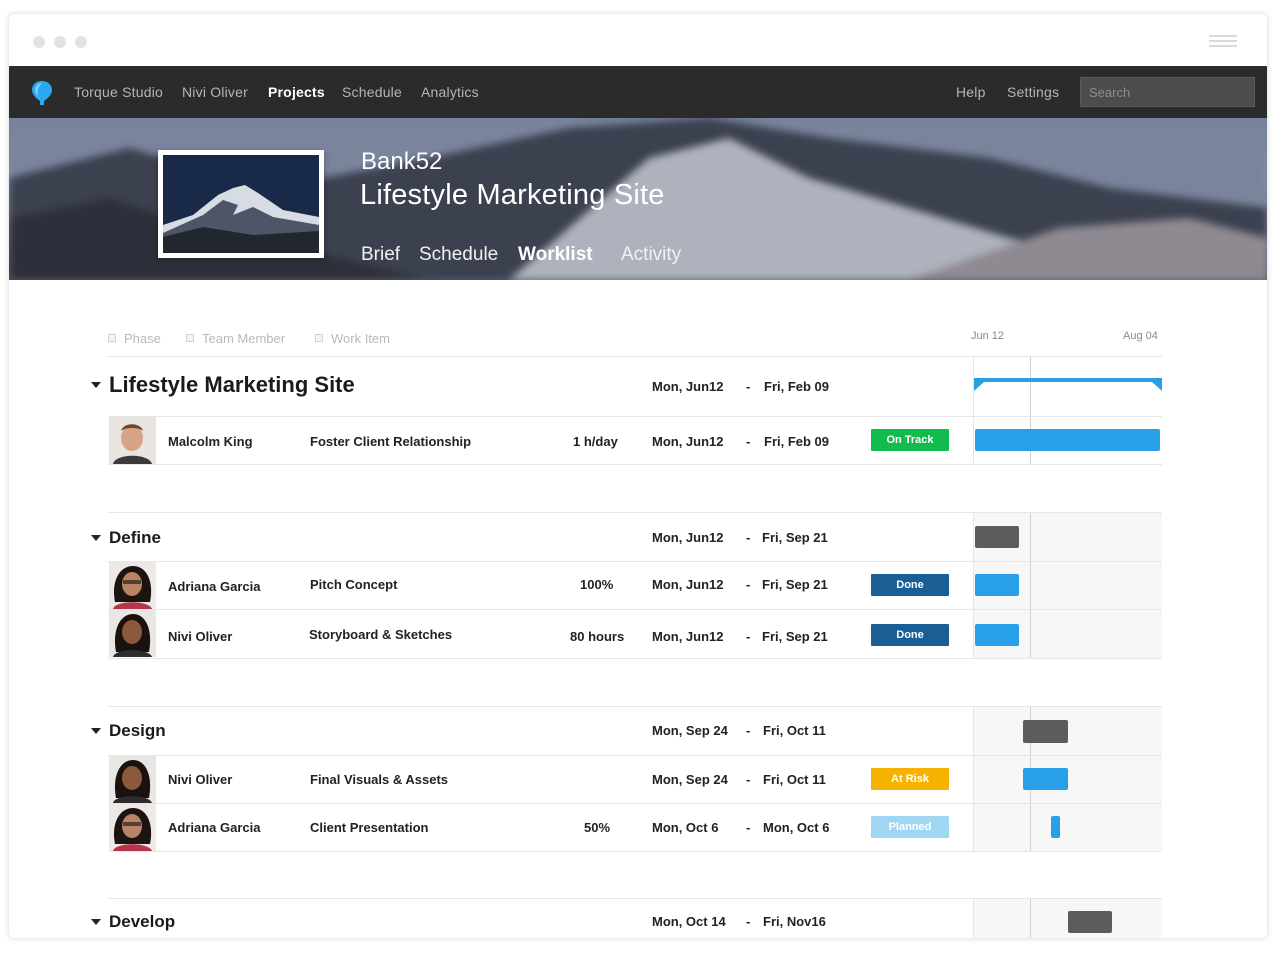 The height and width of the screenshot is (955, 1280). I want to click on status-badge: At Risk, so click(910, 779).